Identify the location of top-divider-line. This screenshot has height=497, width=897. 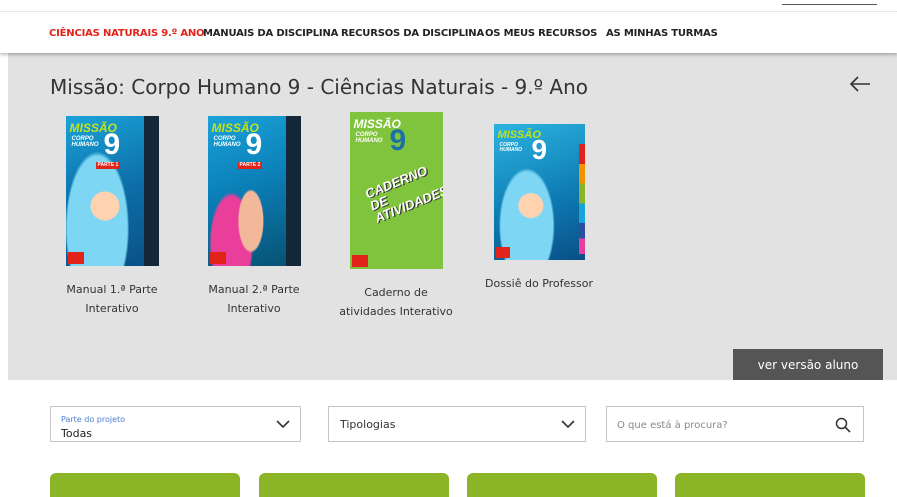
(829, 4).